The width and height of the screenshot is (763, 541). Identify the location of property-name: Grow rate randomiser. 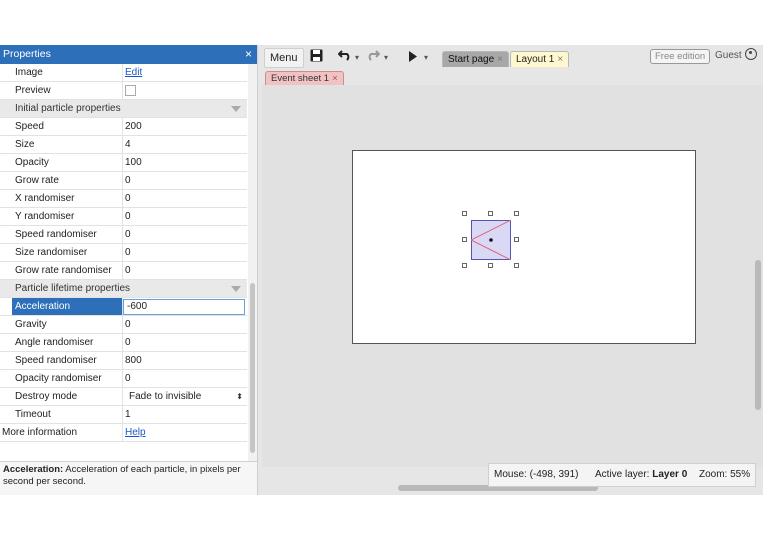
(69, 270).